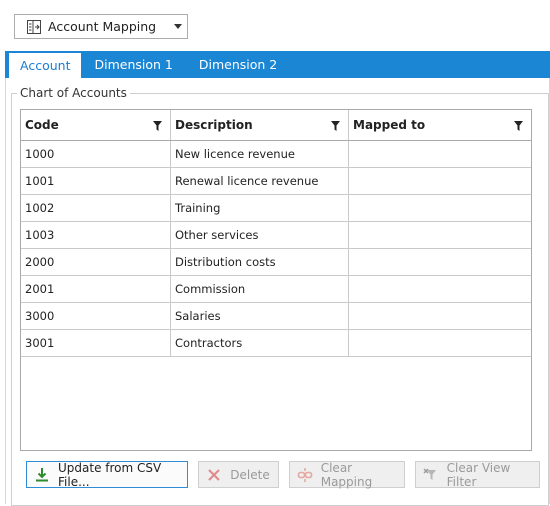  What do you see at coordinates (96, 235) in the screenshot?
I see `cell-code: 1003` at bounding box center [96, 235].